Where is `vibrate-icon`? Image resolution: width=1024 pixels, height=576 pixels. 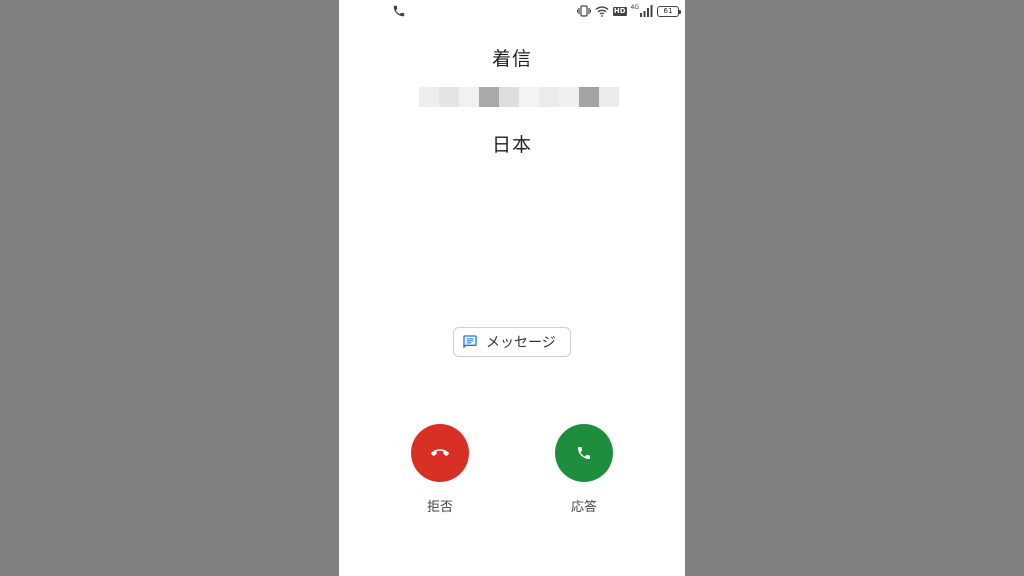 vibrate-icon is located at coordinates (583, 11).